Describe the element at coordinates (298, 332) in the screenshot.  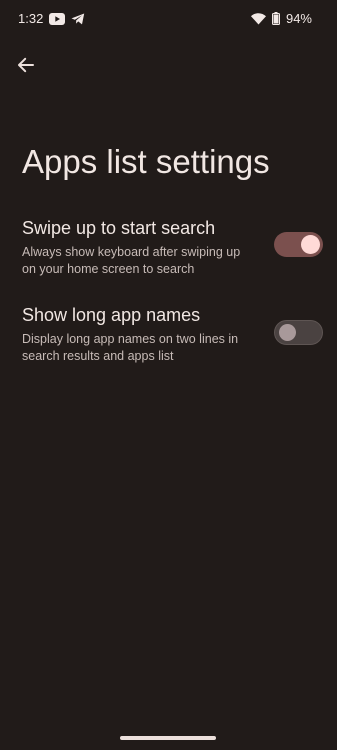
I see `toggle-show-long-app-names` at that location.